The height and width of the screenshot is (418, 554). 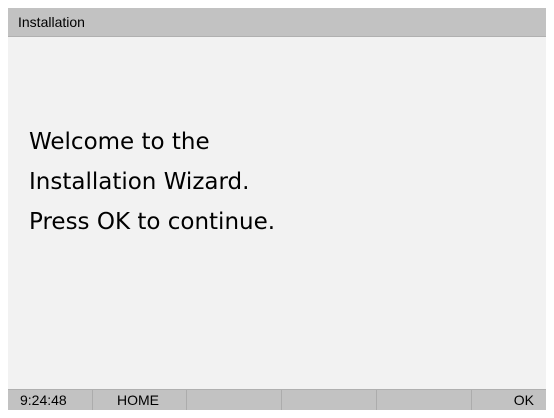 What do you see at coordinates (139, 182) in the screenshot?
I see `message-line-2: Installation Wizard.` at bounding box center [139, 182].